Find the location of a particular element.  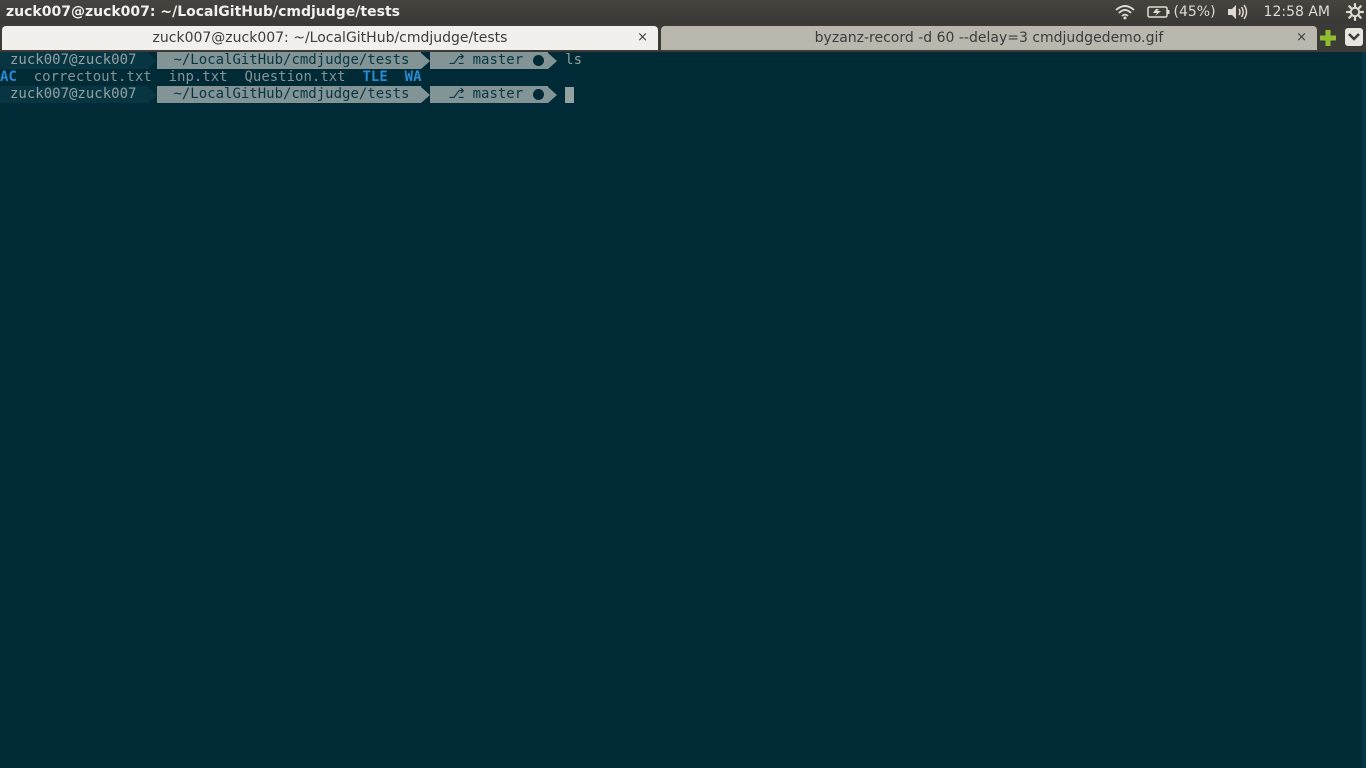

ls-entry-file: correctout.txt is located at coordinates (92, 77).